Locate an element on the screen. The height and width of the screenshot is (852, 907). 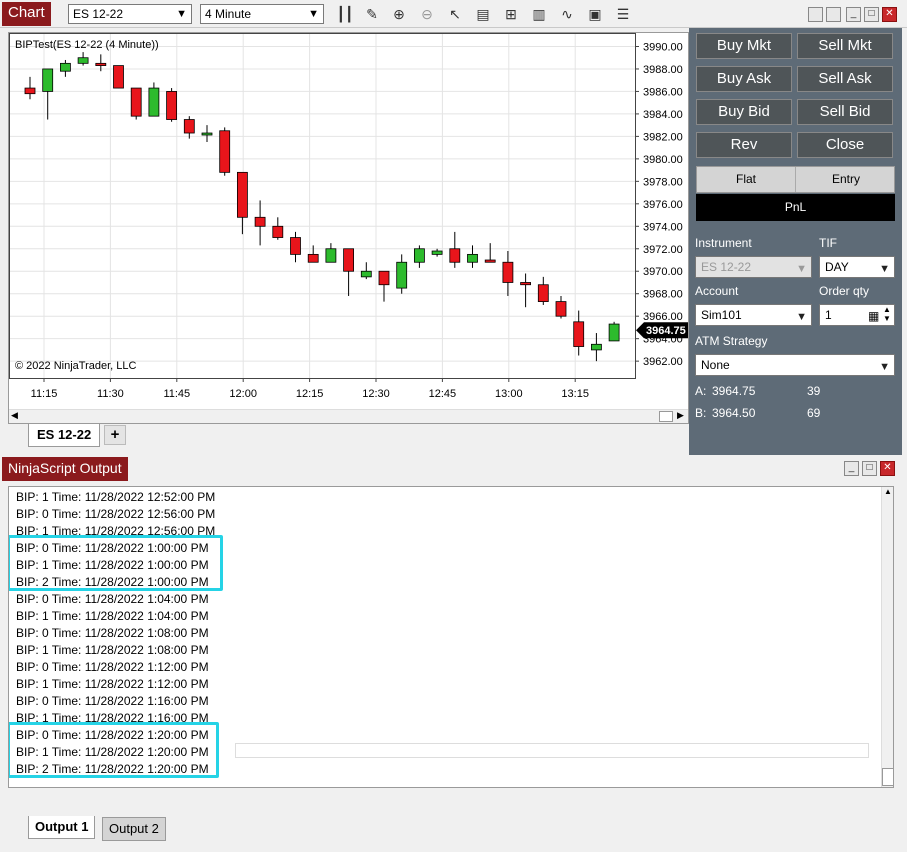
templates-icon: ▣ is located at coordinates (595, 14).